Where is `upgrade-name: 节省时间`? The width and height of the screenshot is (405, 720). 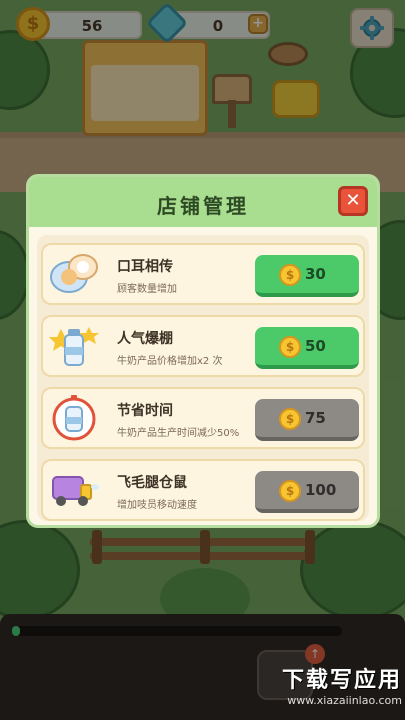 upgrade-name: 节省时间 is located at coordinates (145, 411).